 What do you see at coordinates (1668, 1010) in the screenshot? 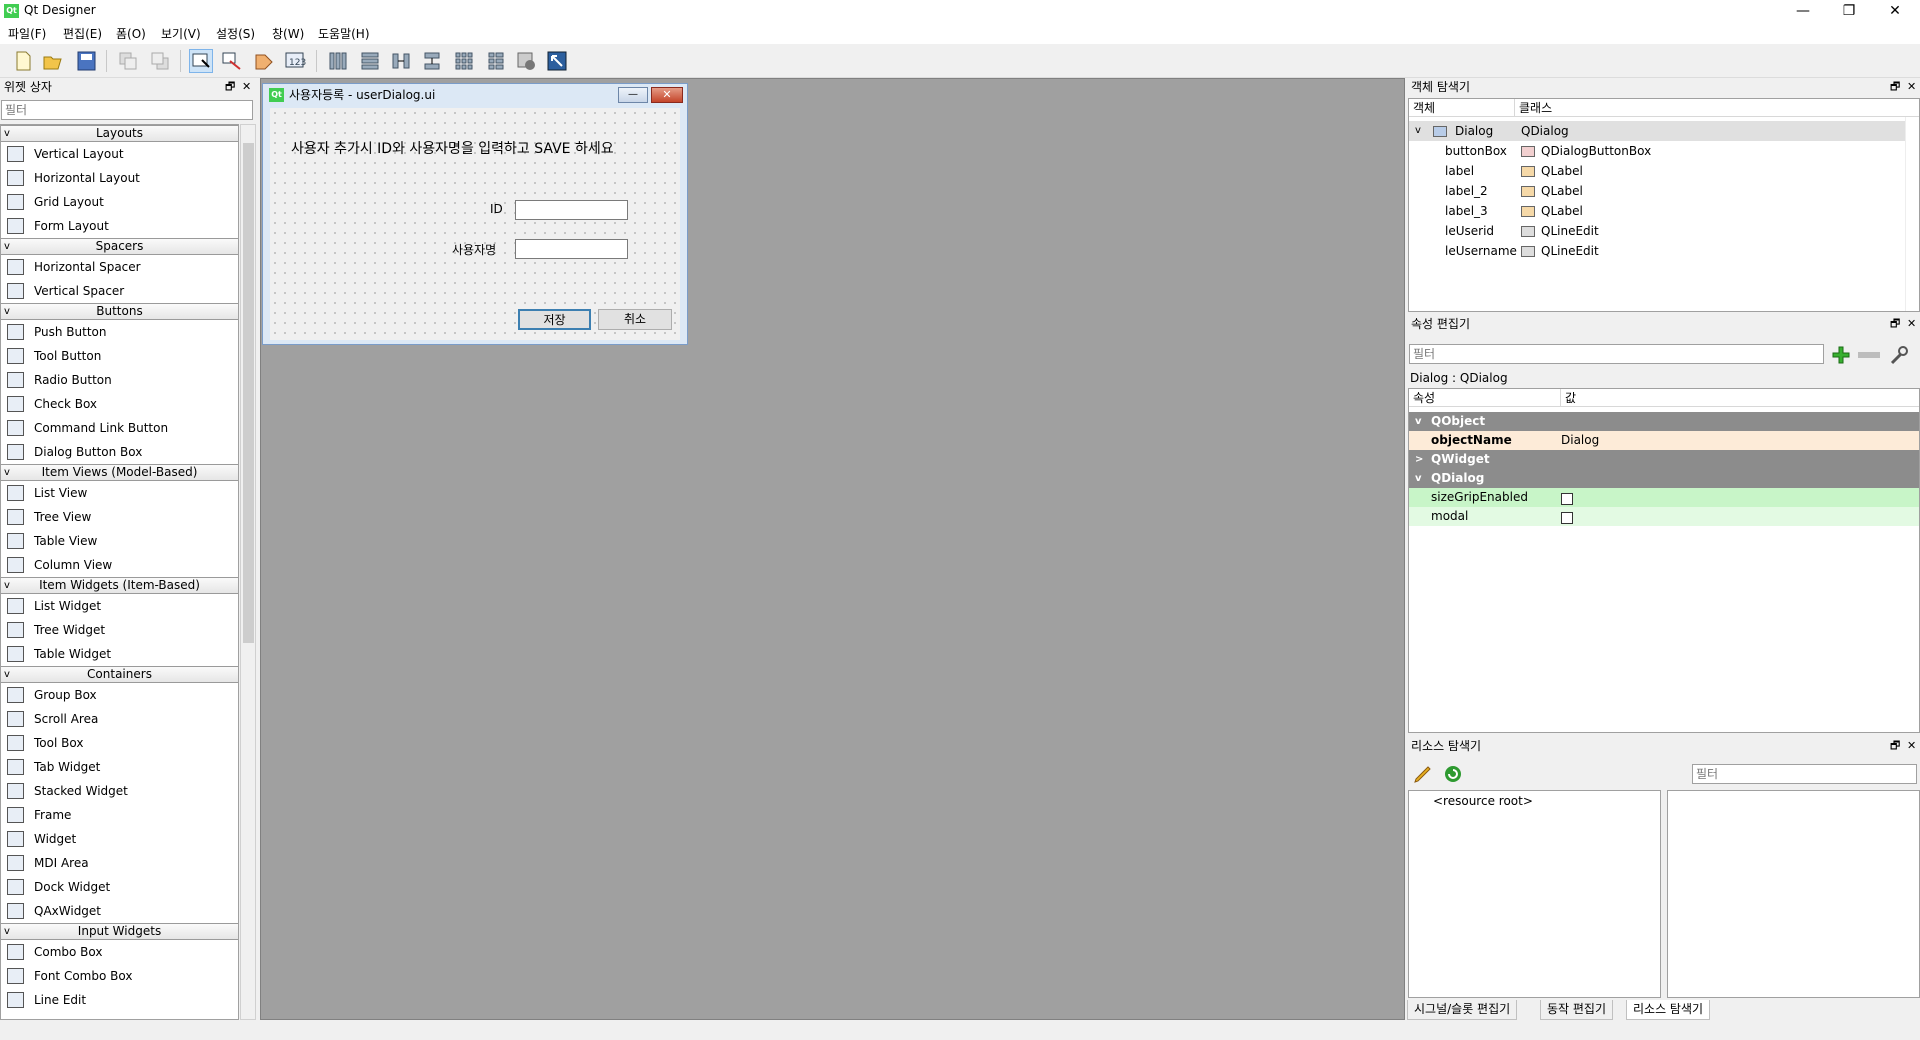
I see `tab-resource-browser: 리소스 탐색기` at bounding box center [1668, 1010].